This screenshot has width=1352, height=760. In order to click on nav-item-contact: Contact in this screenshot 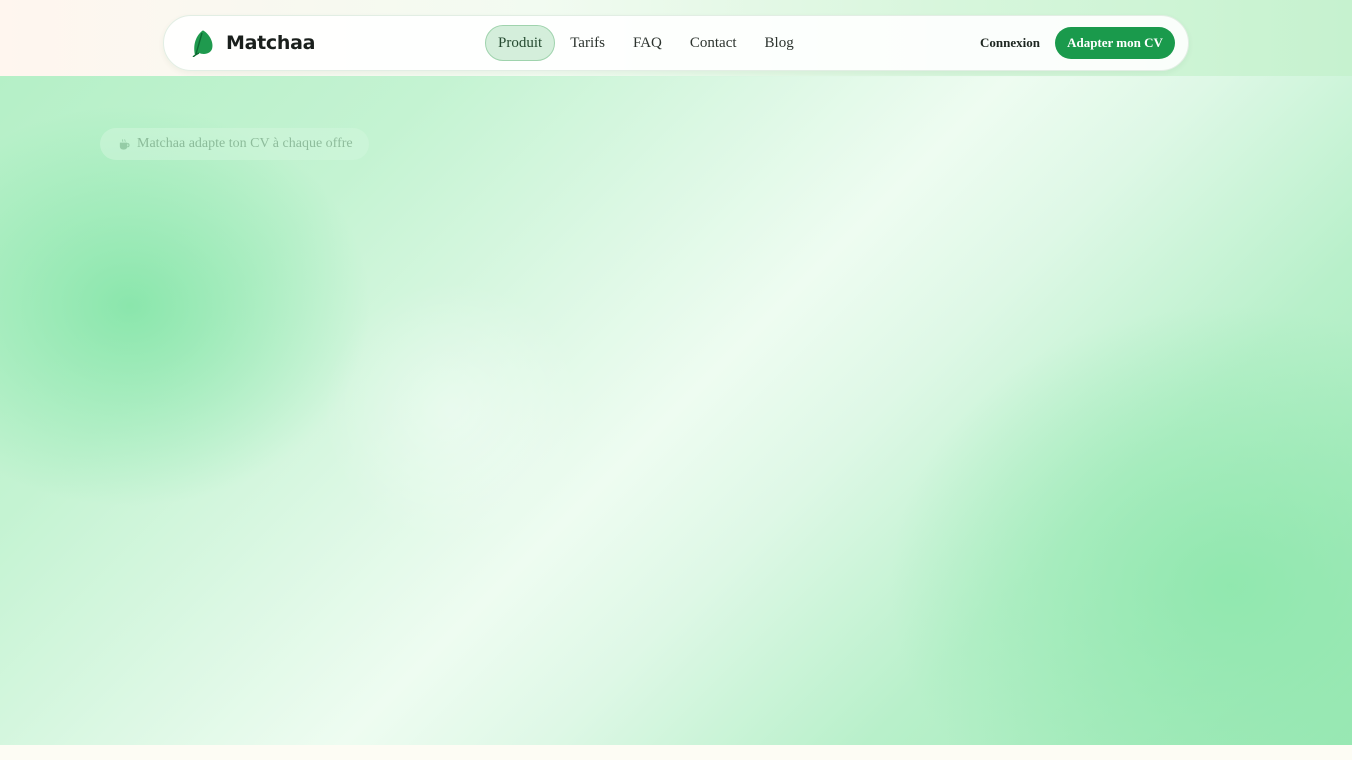, I will do `click(713, 43)`.